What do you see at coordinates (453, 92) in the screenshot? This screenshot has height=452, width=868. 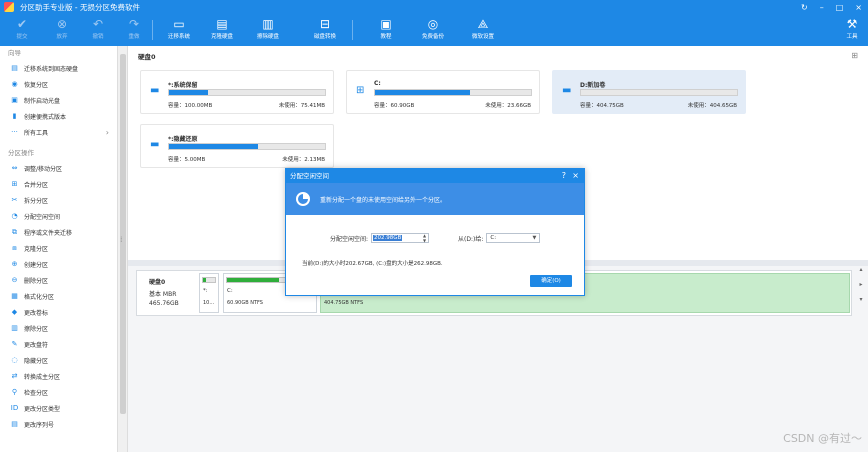 I see `usage-bar` at bounding box center [453, 92].